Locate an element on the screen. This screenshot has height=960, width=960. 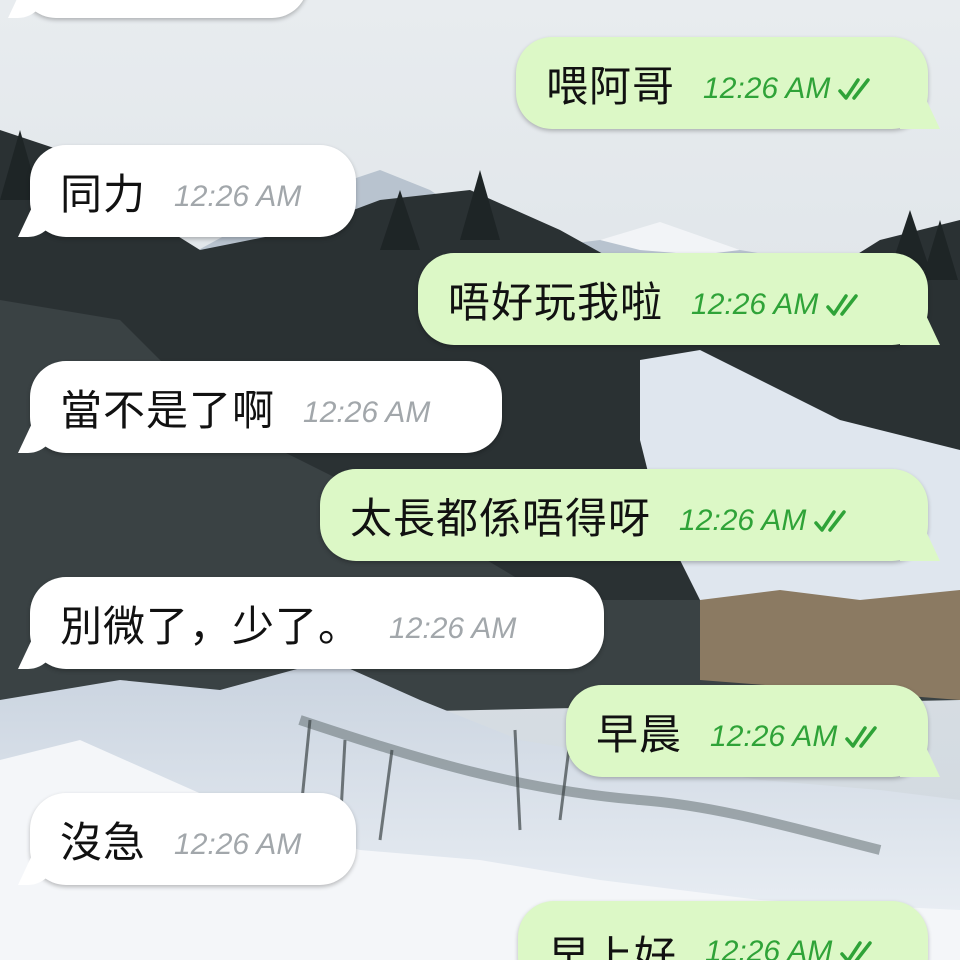
message-text: 早上好 is located at coordinates (613, 946).